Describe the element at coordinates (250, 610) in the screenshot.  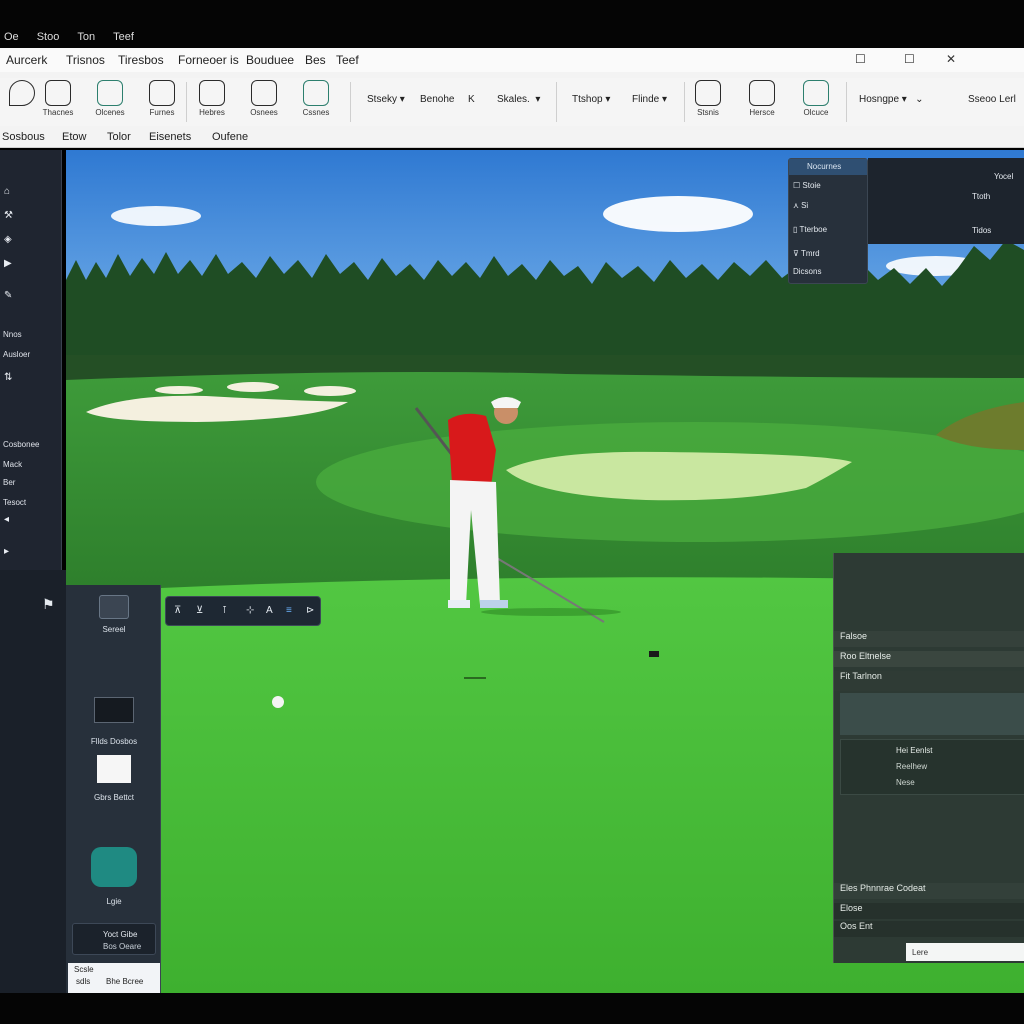
I see `view-tool-icon: ⊹` at that location.